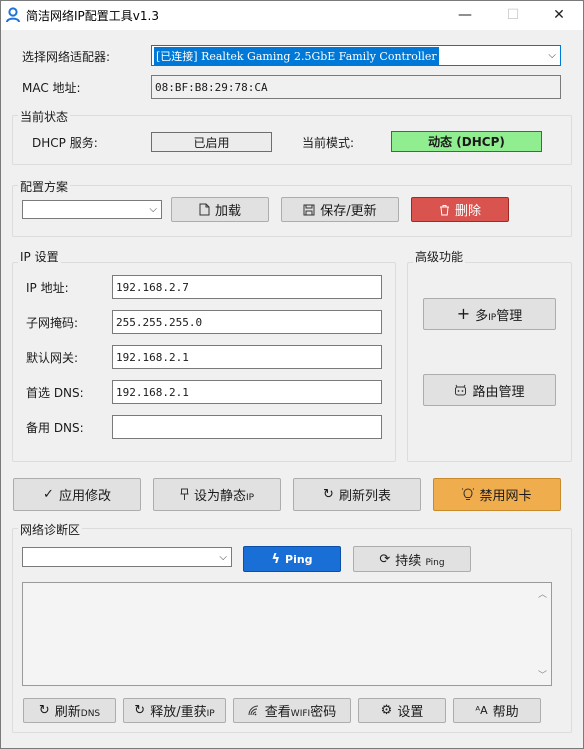 This screenshot has height=749, width=584. Describe the element at coordinates (505, 712) in the screenshot. I see `help-label: 帮助` at that location.